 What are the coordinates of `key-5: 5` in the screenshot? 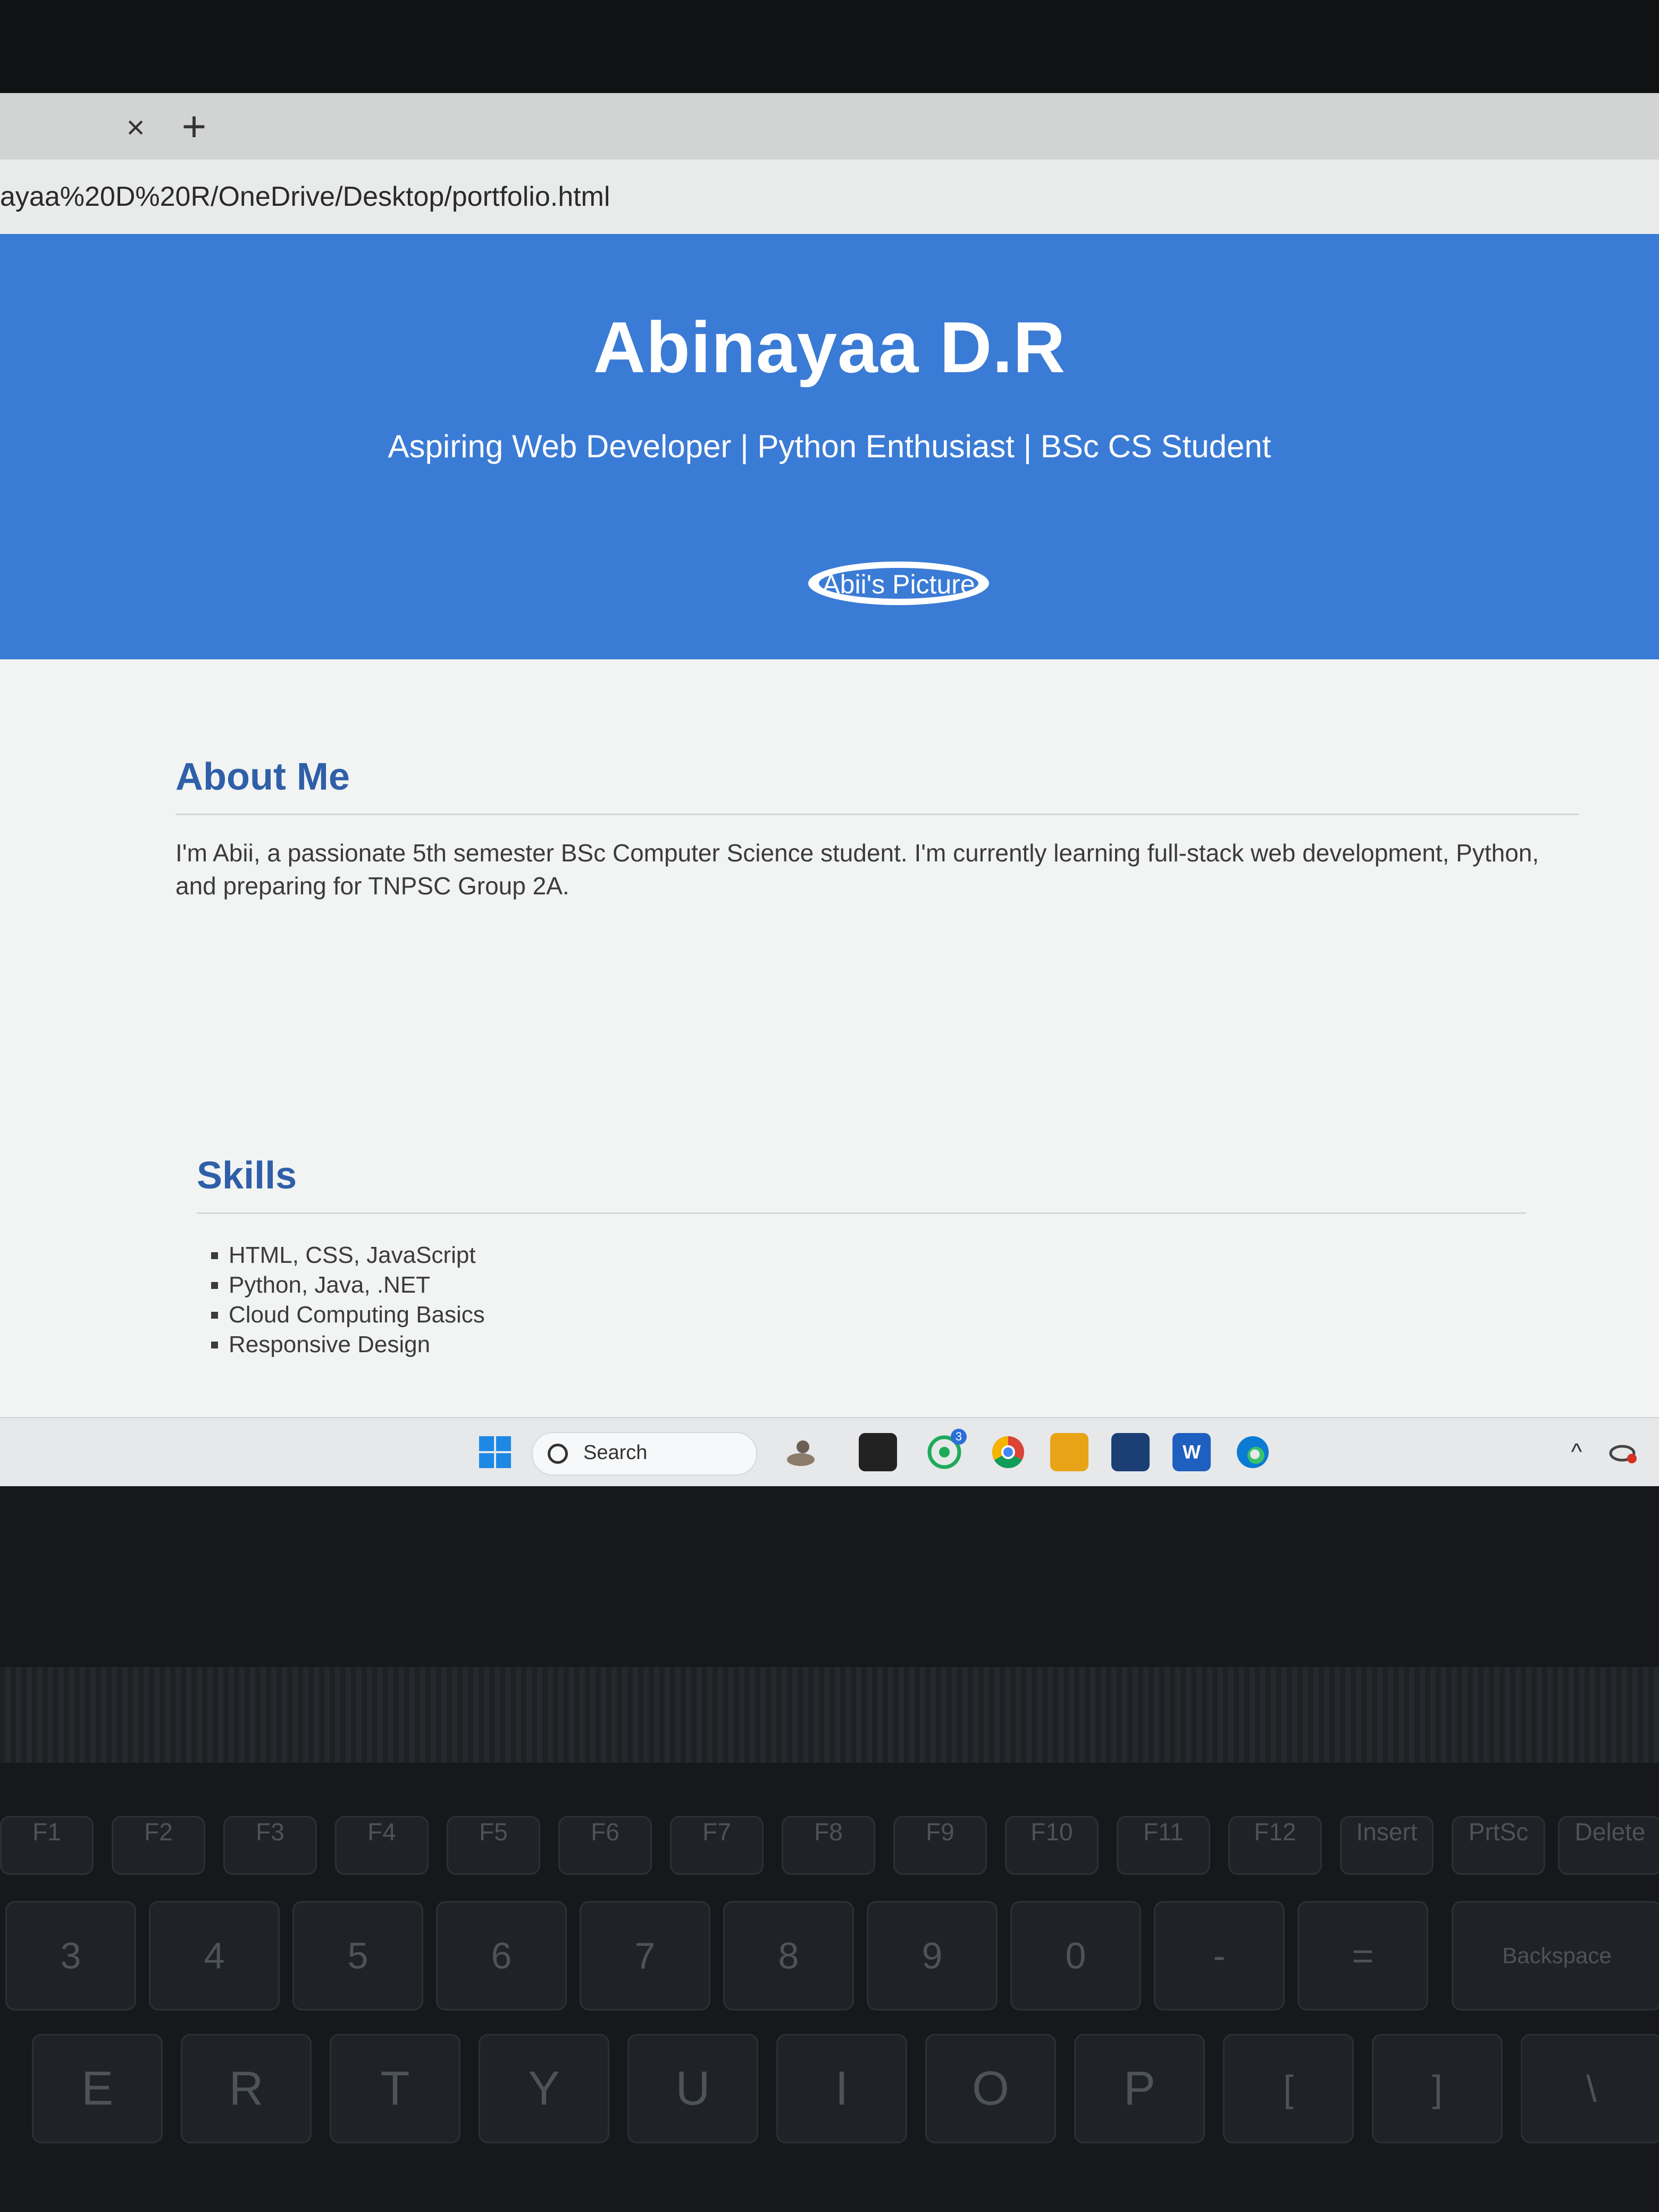 It's located at (357, 1955).